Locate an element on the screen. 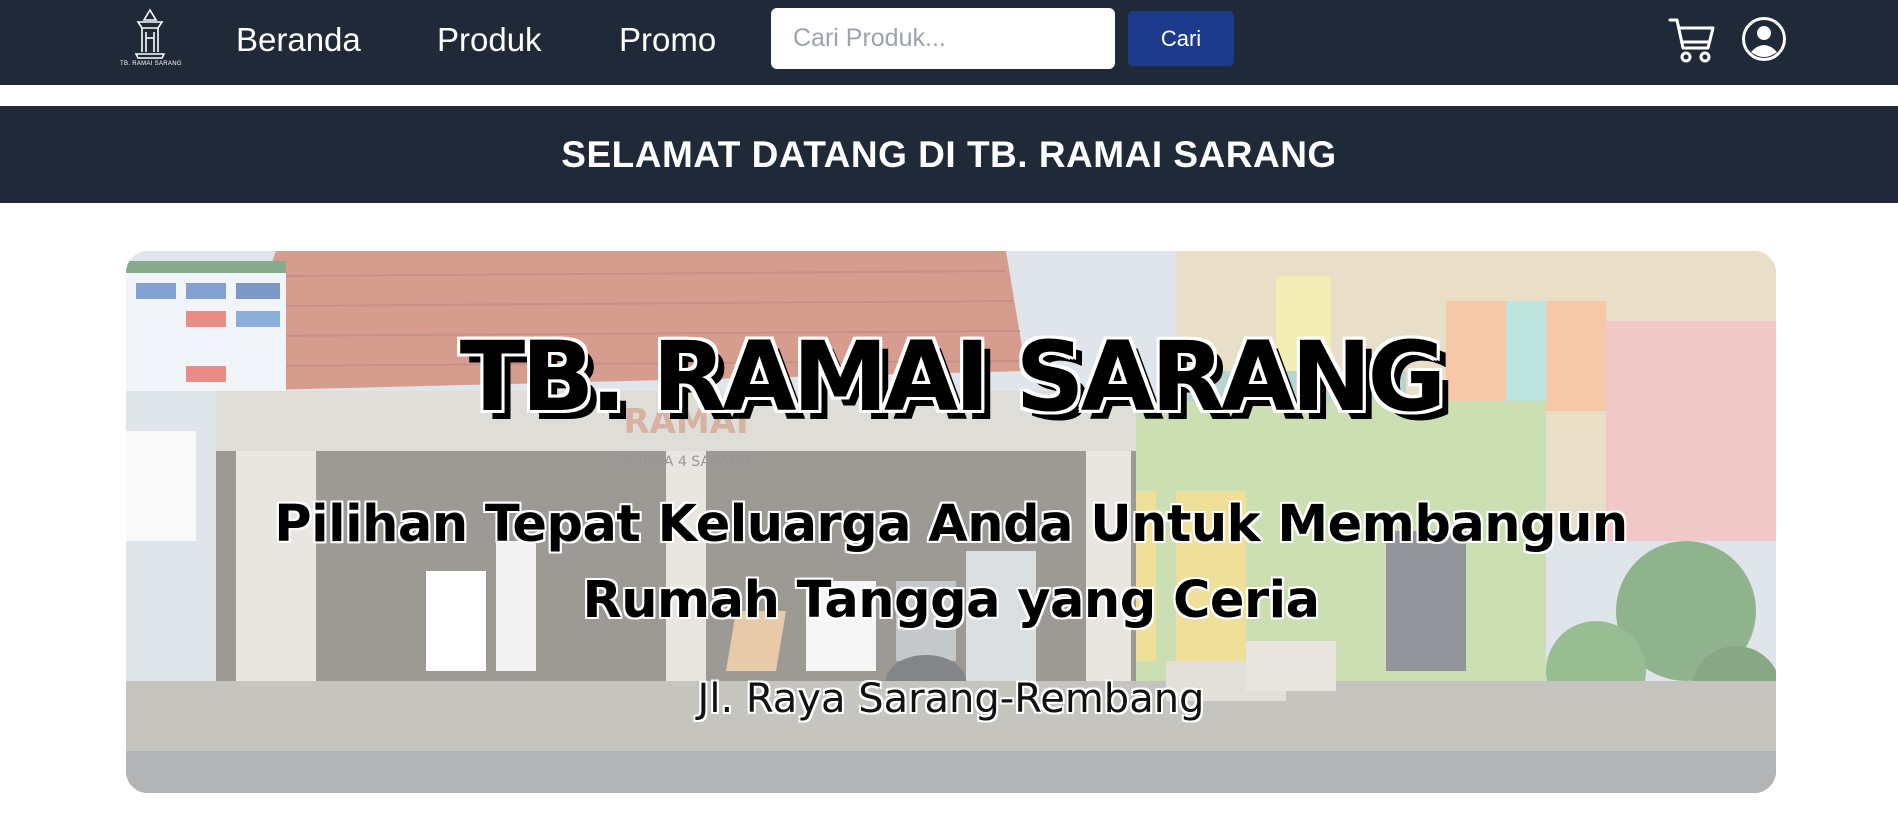 The image size is (1898, 840). store-logo: TB. RAMAI SARANG is located at coordinates (151, 40).